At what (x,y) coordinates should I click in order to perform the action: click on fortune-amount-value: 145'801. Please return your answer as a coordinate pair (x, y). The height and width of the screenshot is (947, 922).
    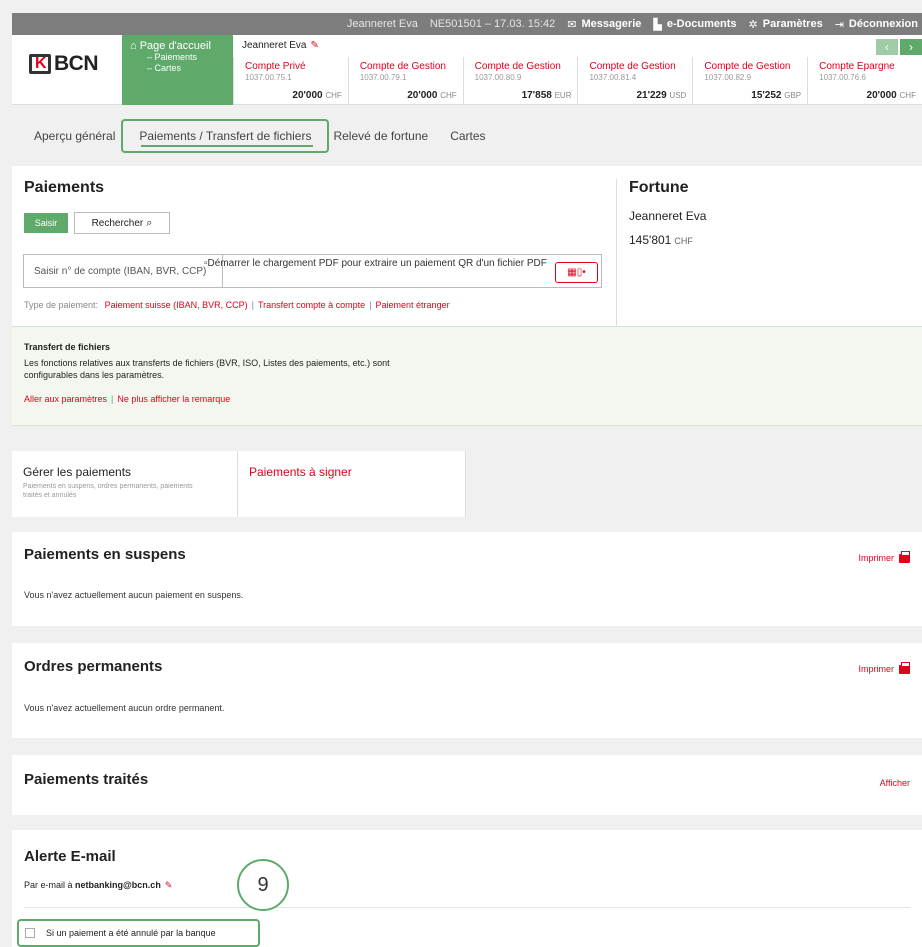
    Looking at the image, I should click on (650, 240).